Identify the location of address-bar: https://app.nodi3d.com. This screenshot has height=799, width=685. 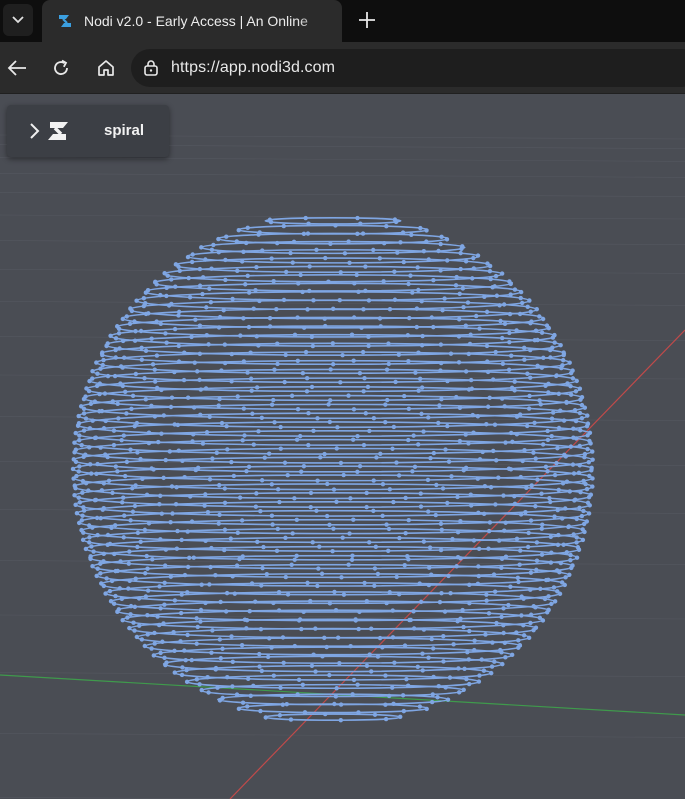
(408, 68).